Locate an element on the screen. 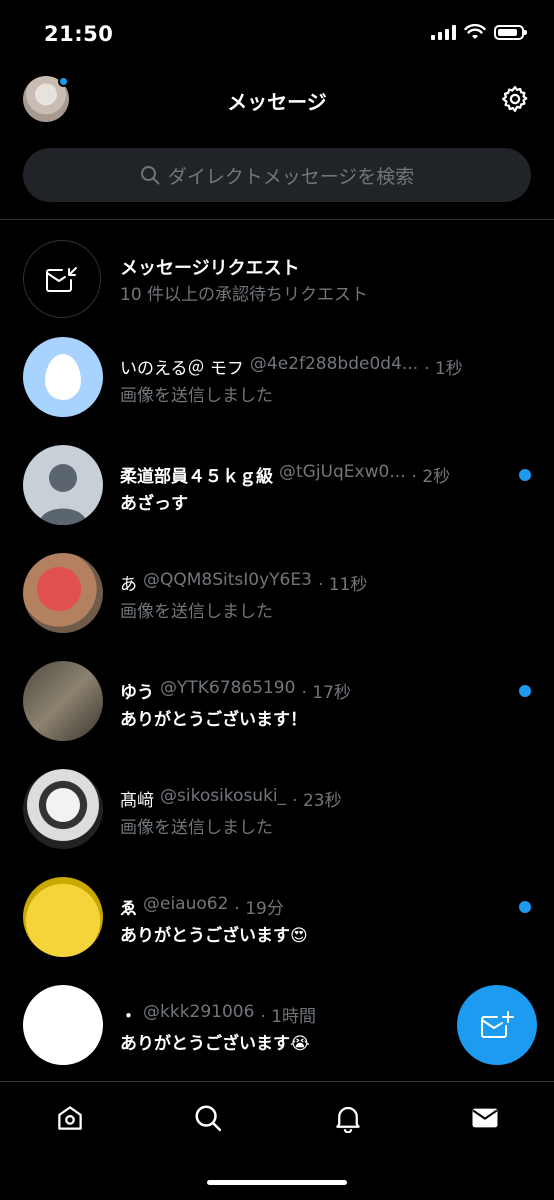 Image resolution: width=554 pixels, height=1200 pixels. conversation-time: · 1時間 is located at coordinates (288, 1017).